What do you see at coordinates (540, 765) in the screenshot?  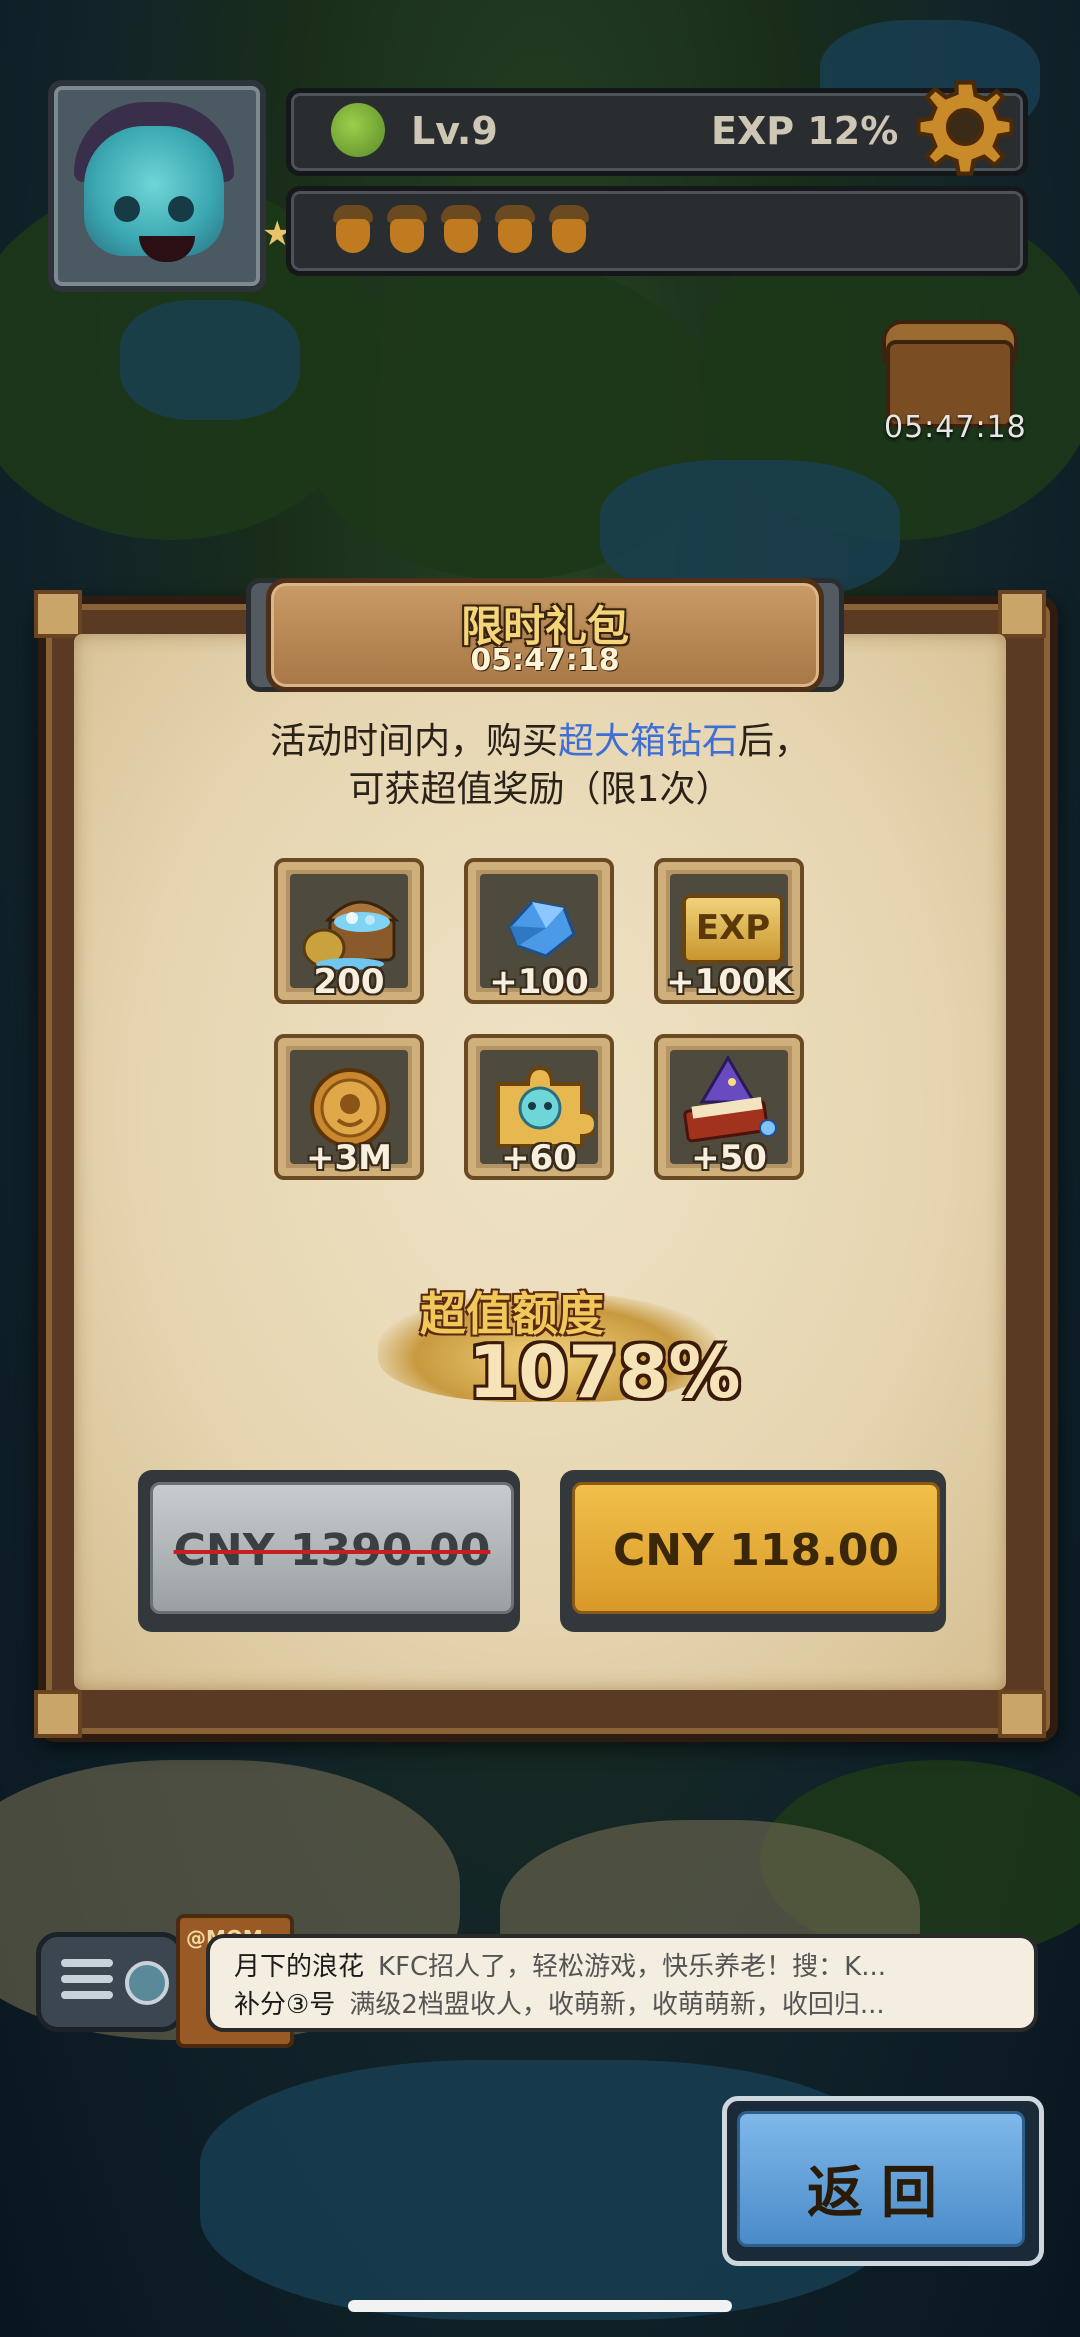 I see `offer-description: 活动时间内，购买超大箱钻石后， 可获超值奖励（限1次）` at bounding box center [540, 765].